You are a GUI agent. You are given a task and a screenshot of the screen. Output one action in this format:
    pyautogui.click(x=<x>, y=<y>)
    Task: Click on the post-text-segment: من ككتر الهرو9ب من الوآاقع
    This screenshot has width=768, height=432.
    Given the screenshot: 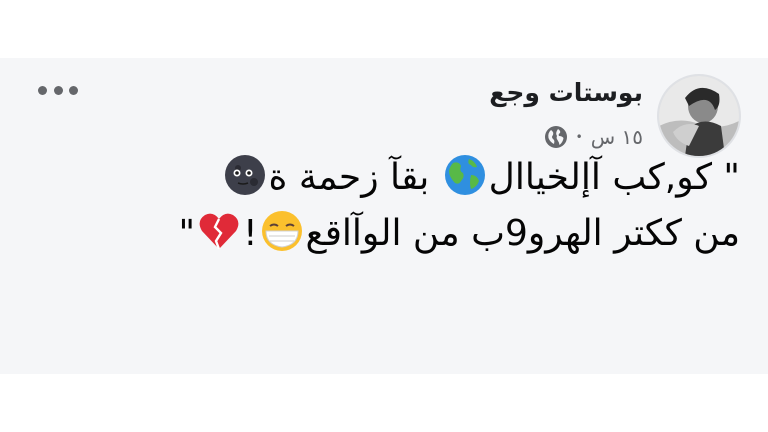 What is the action you would take?
    pyautogui.click(x=522, y=233)
    